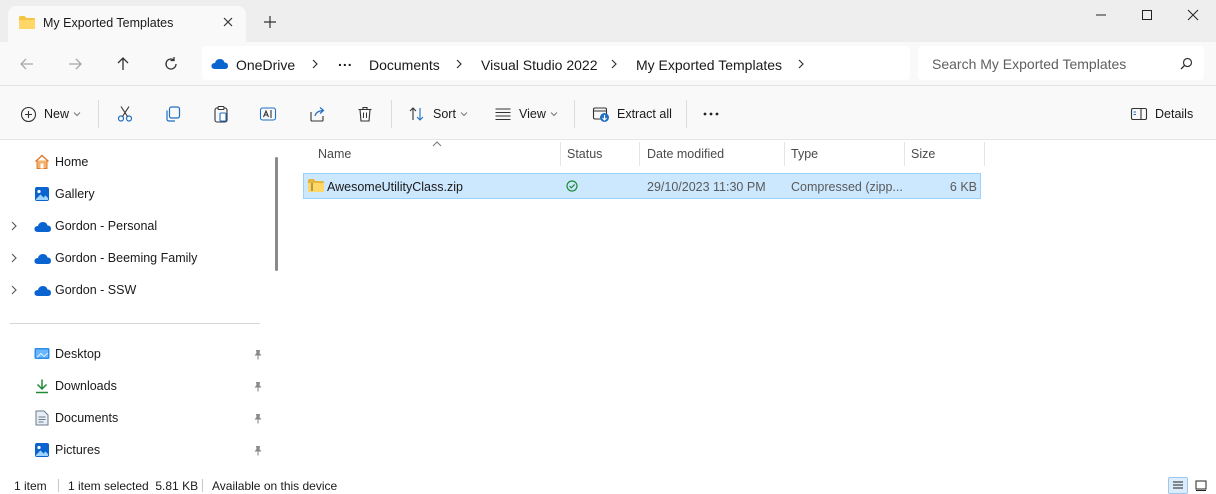 Image resolution: width=1216 pixels, height=494 pixels. Describe the element at coordinates (706, 187) in the screenshot. I see `file-date-modified: 29/10/2023 11:30 PM` at that location.